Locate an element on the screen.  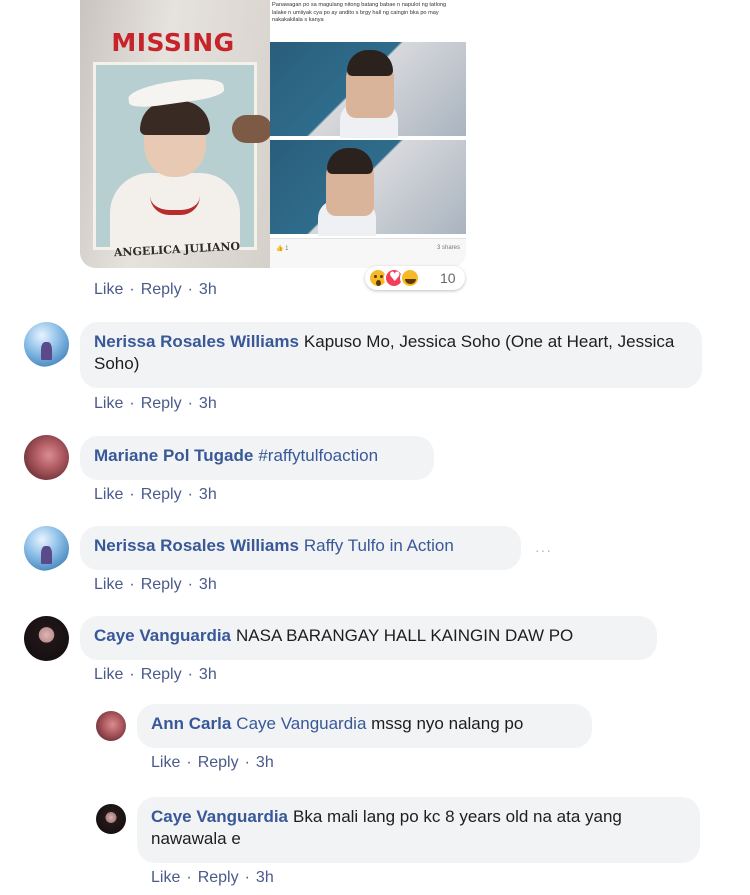
more-options-icon: ··· is located at coordinates (543, 550).